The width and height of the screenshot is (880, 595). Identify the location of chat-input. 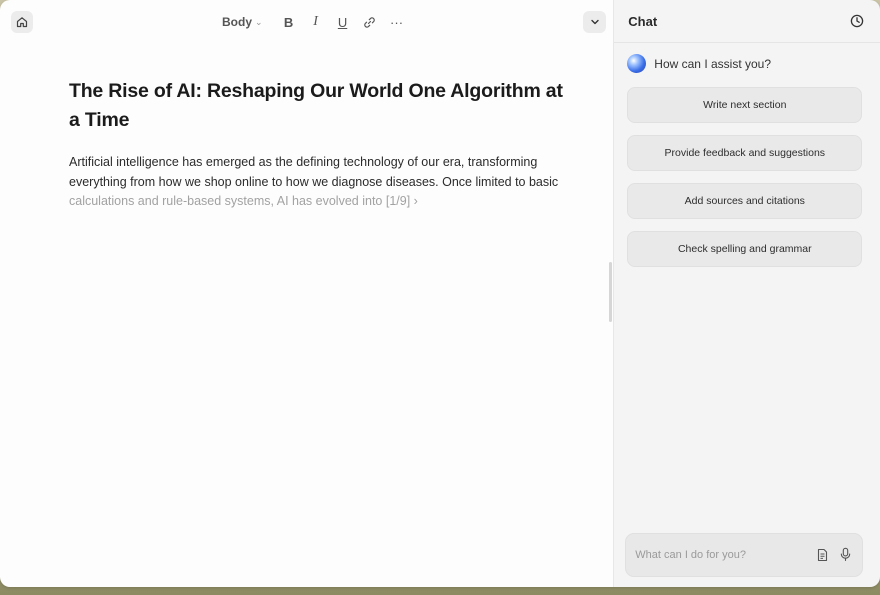
(720, 555).